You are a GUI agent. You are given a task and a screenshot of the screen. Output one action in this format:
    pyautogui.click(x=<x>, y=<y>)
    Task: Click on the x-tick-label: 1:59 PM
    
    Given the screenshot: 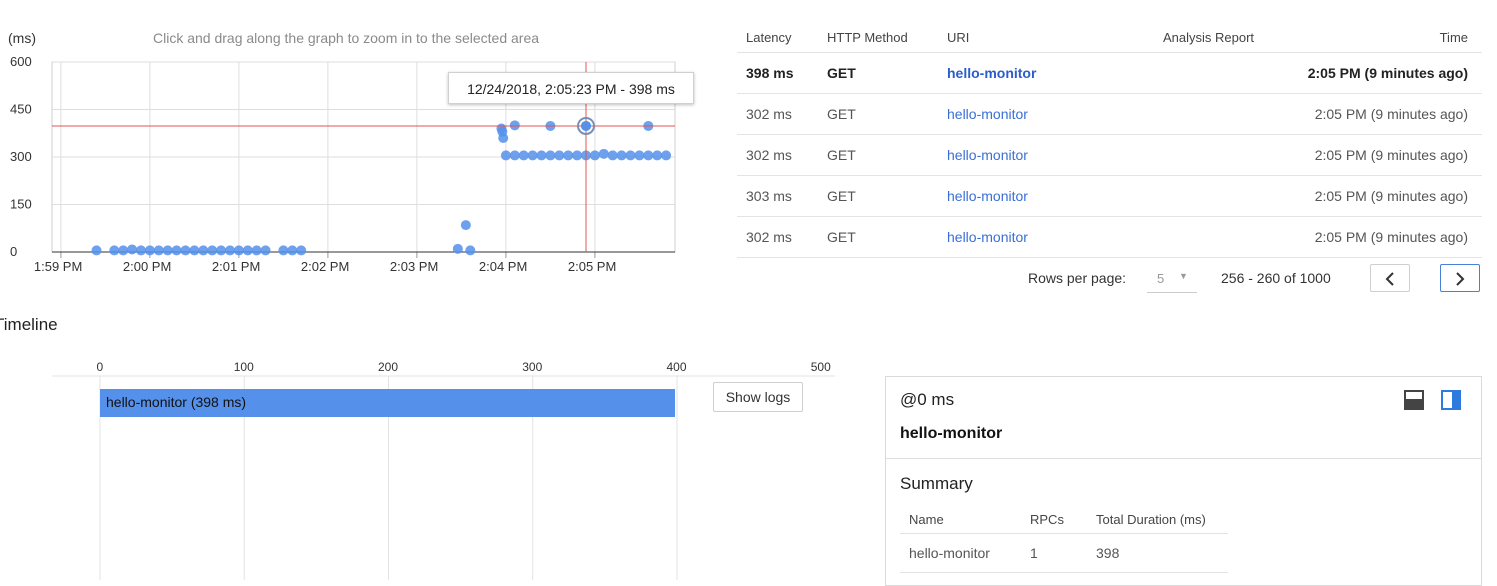 What is the action you would take?
    pyautogui.click(x=58, y=266)
    